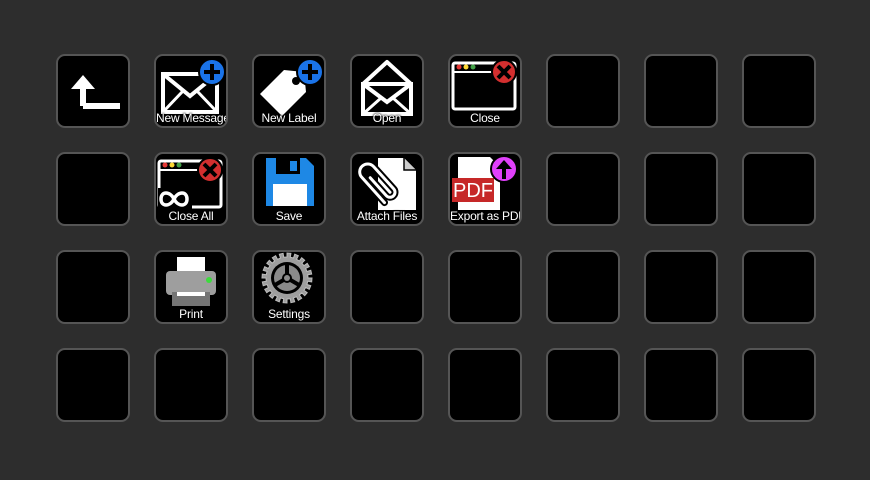 Image resolution: width=870 pixels, height=480 pixels. I want to click on settings-button: Settings, so click(289, 287).